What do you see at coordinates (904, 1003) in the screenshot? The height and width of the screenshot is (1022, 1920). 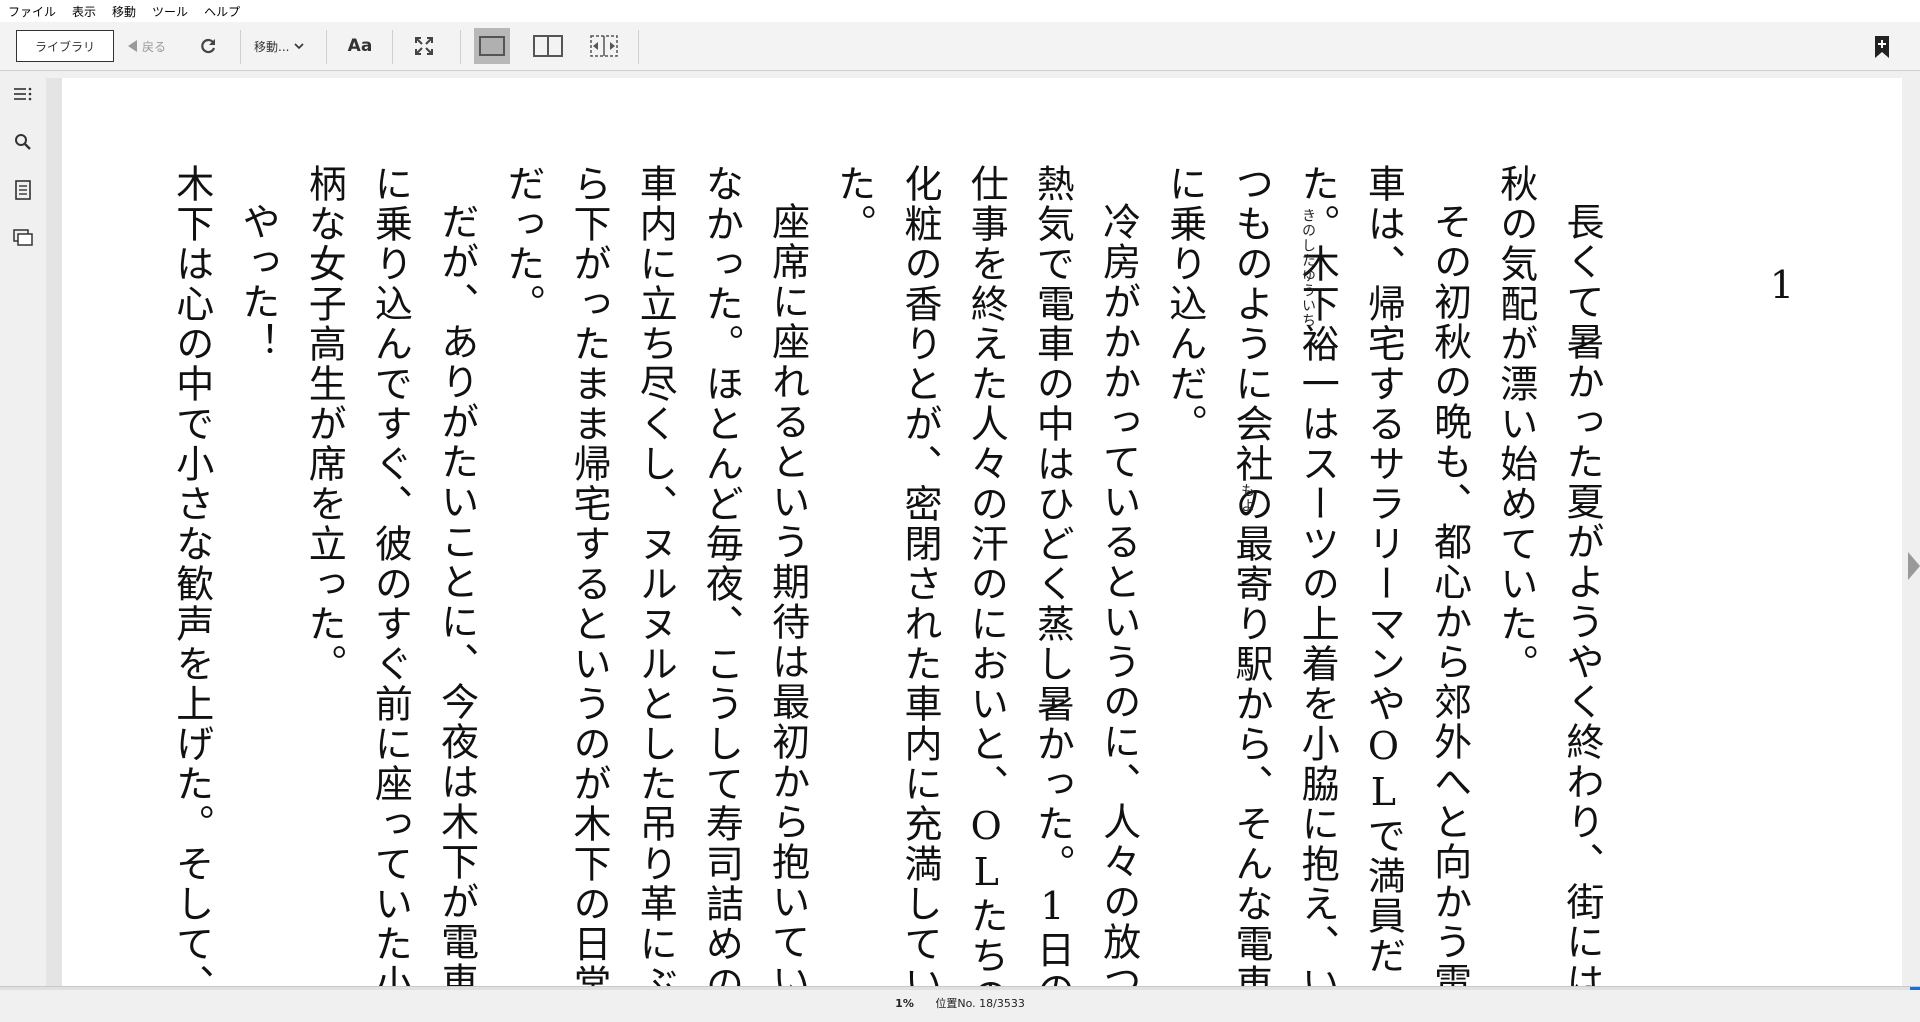 I see `progress-percent: 1%` at bounding box center [904, 1003].